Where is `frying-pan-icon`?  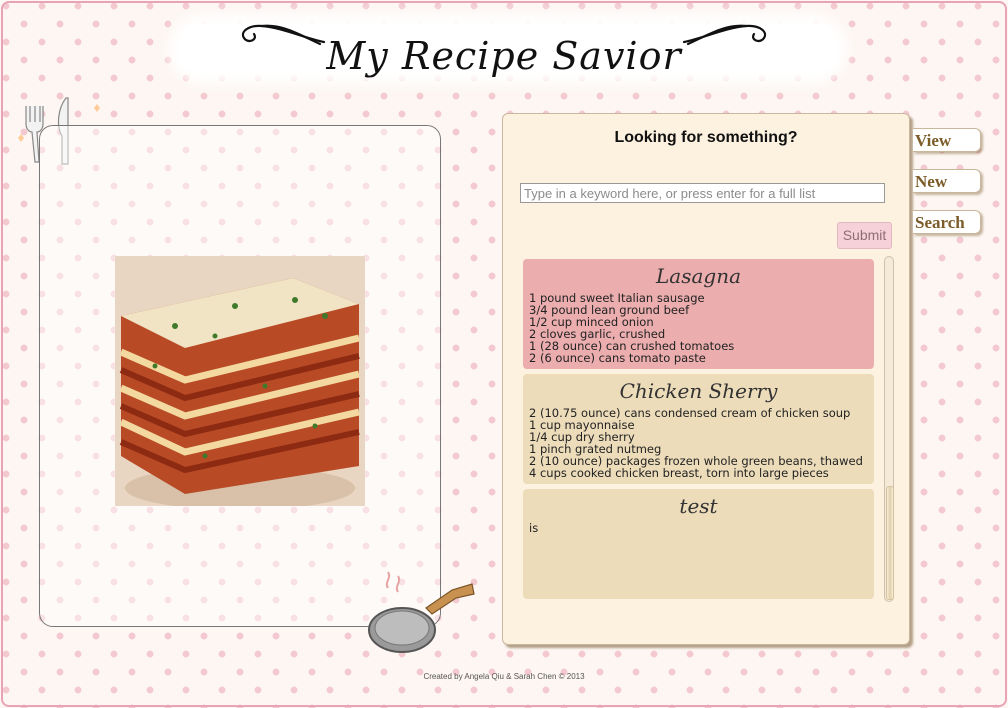
frying-pan-icon is located at coordinates (421, 612).